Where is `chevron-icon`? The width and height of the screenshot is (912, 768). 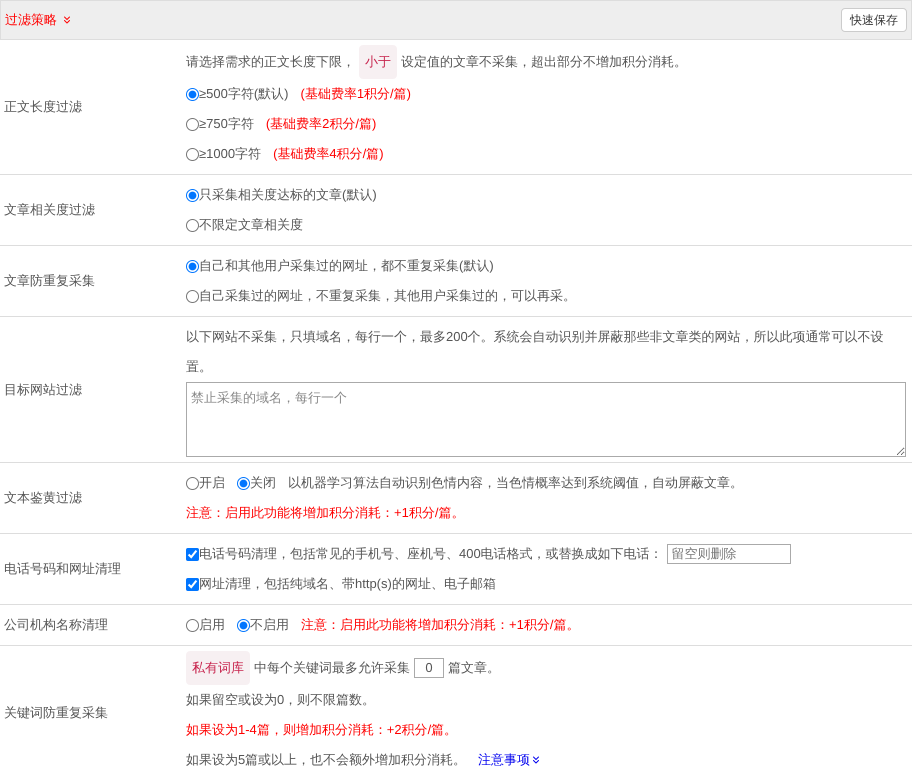
chevron-icon is located at coordinates (67, 20).